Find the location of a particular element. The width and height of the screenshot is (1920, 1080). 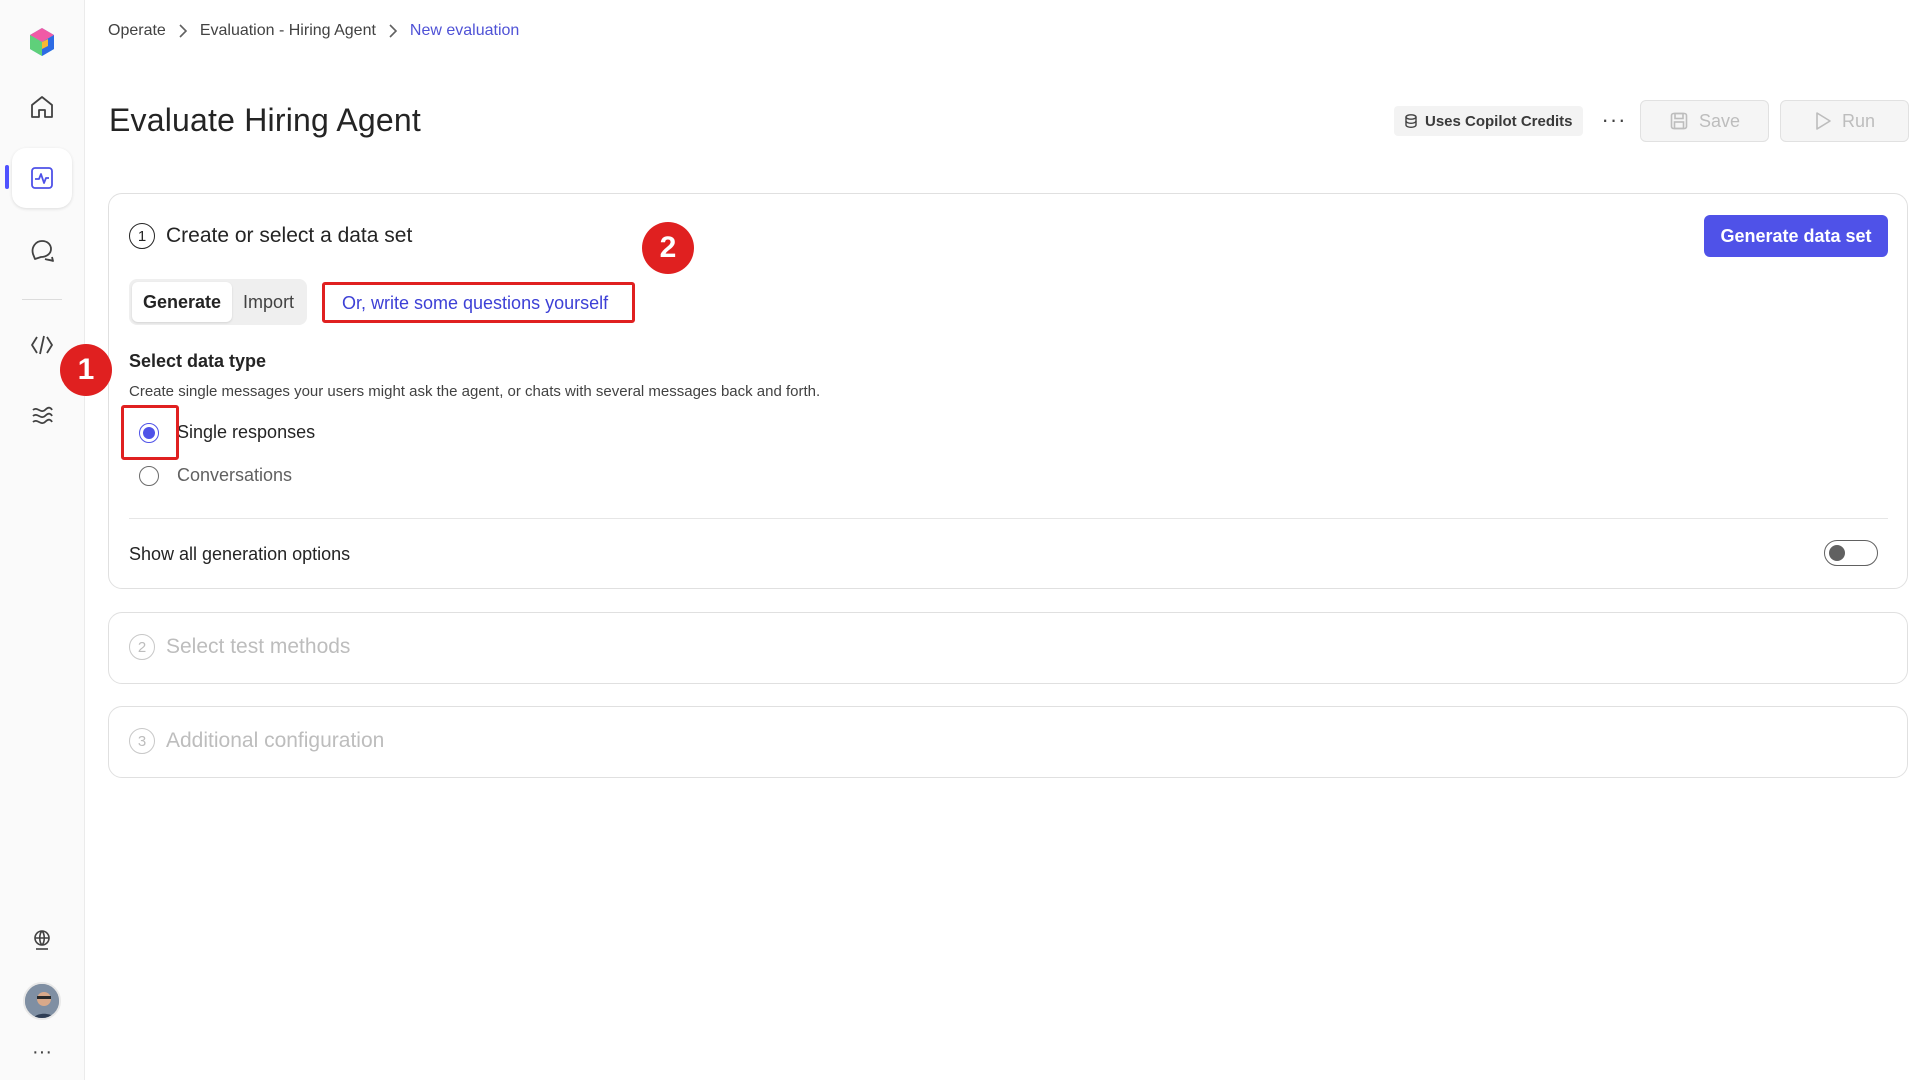

evaluation-icon is located at coordinates (42, 178).